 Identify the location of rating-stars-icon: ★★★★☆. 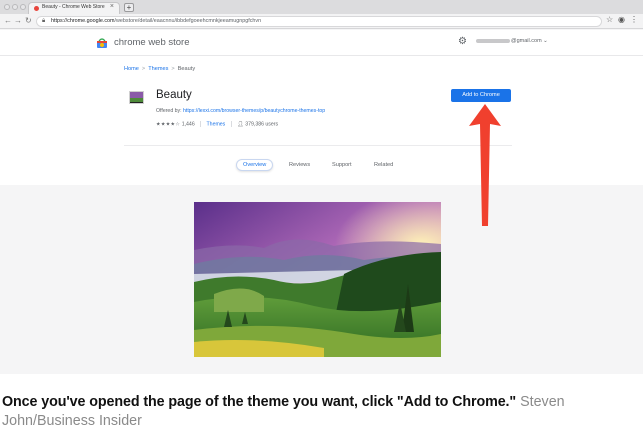
(168, 124).